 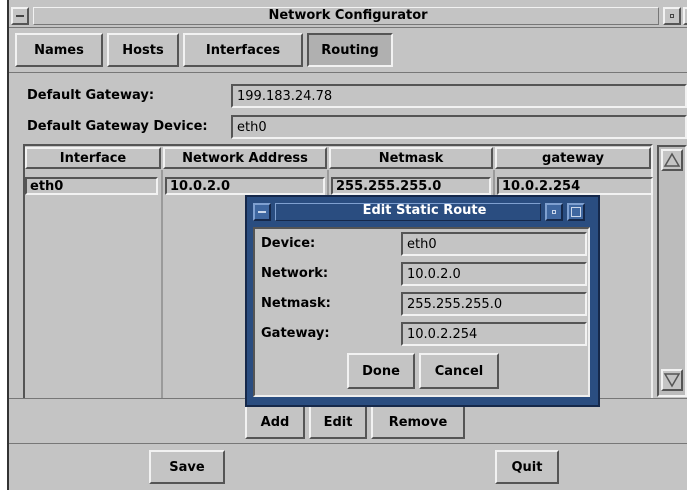 What do you see at coordinates (288, 243) in the screenshot?
I see `device-label: Device:` at bounding box center [288, 243].